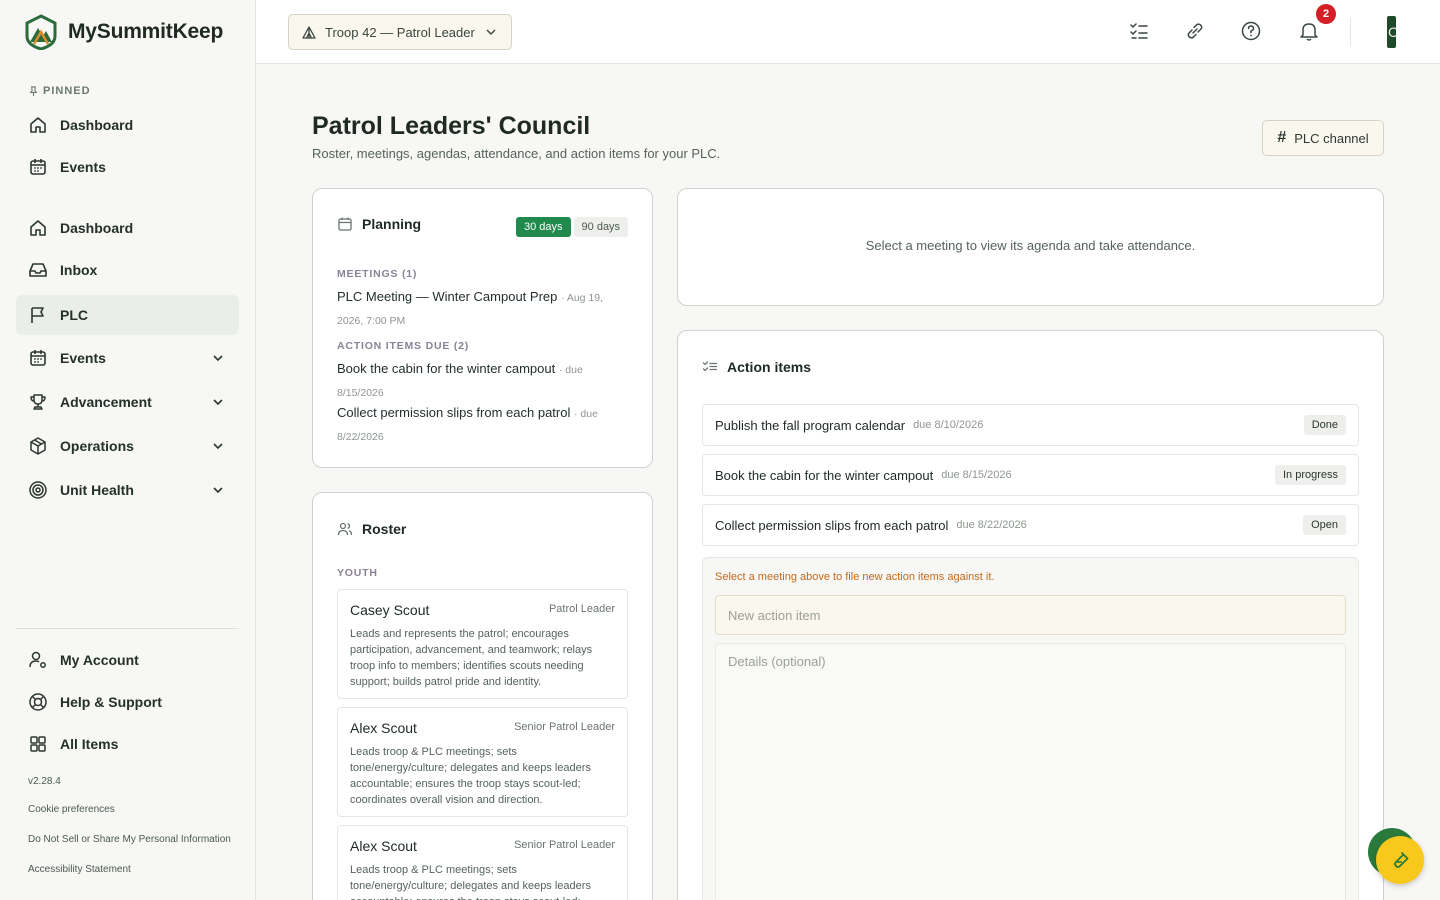 The height and width of the screenshot is (900, 1440). I want to click on pinned-item-dashboard: Dashboard, so click(127, 125).